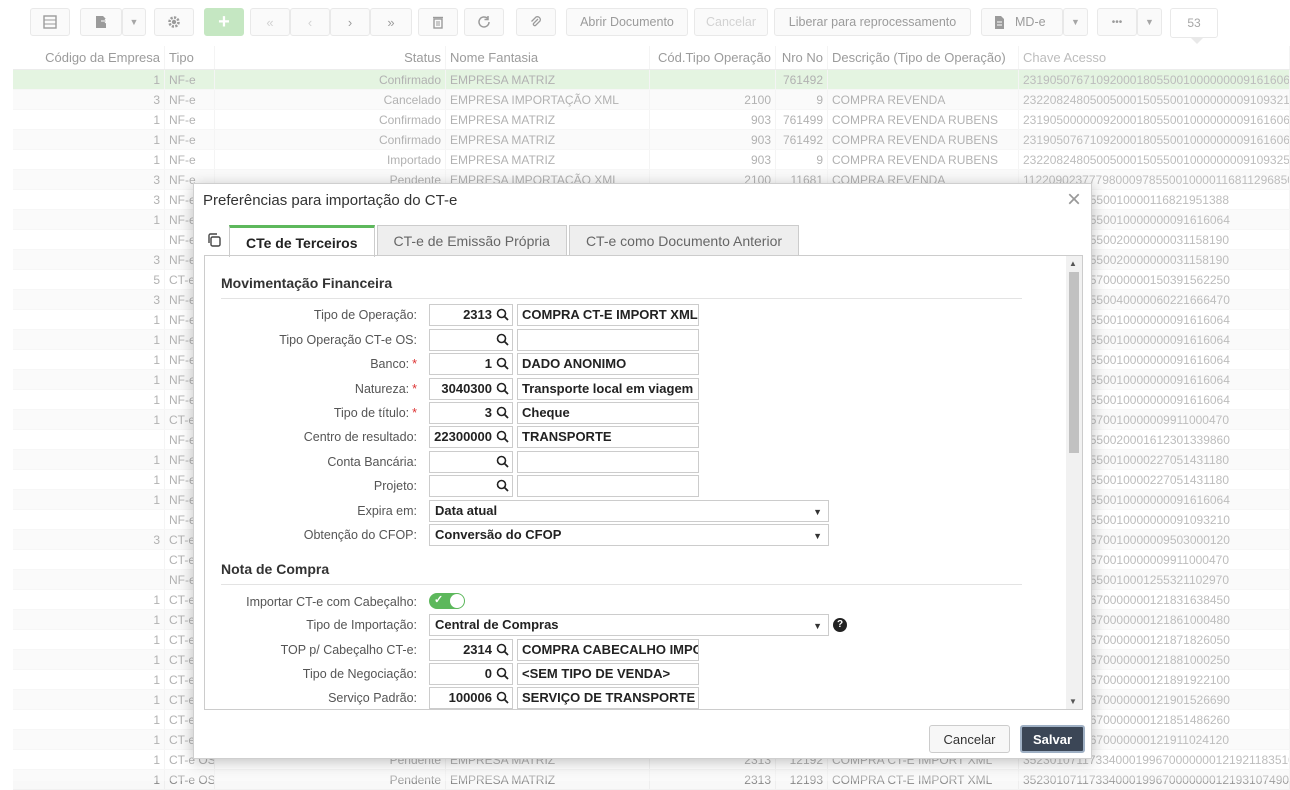 Image resolution: width=1290 pixels, height=790 pixels. What do you see at coordinates (608, 389) in the screenshot?
I see `natureza-desc-field: Transporte local em viagem` at bounding box center [608, 389].